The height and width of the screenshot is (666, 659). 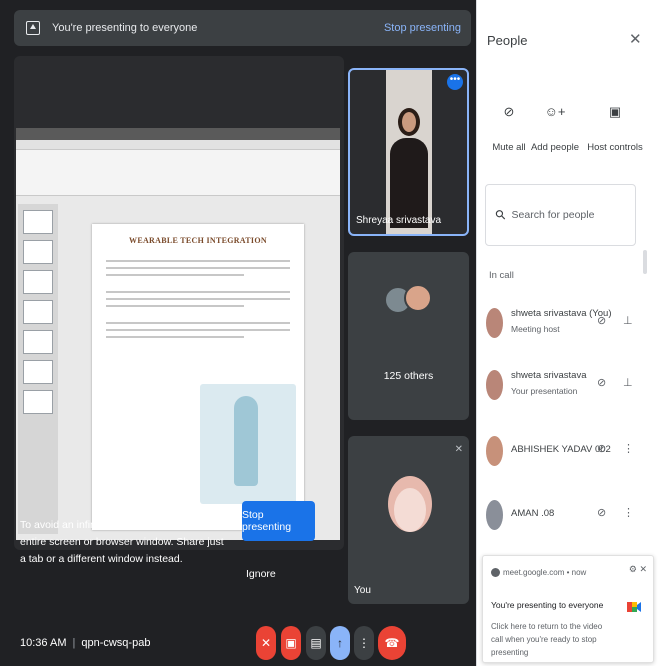 What do you see at coordinates (549, 375) in the screenshot?
I see `participant-name: shweta srivastava` at bounding box center [549, 375].